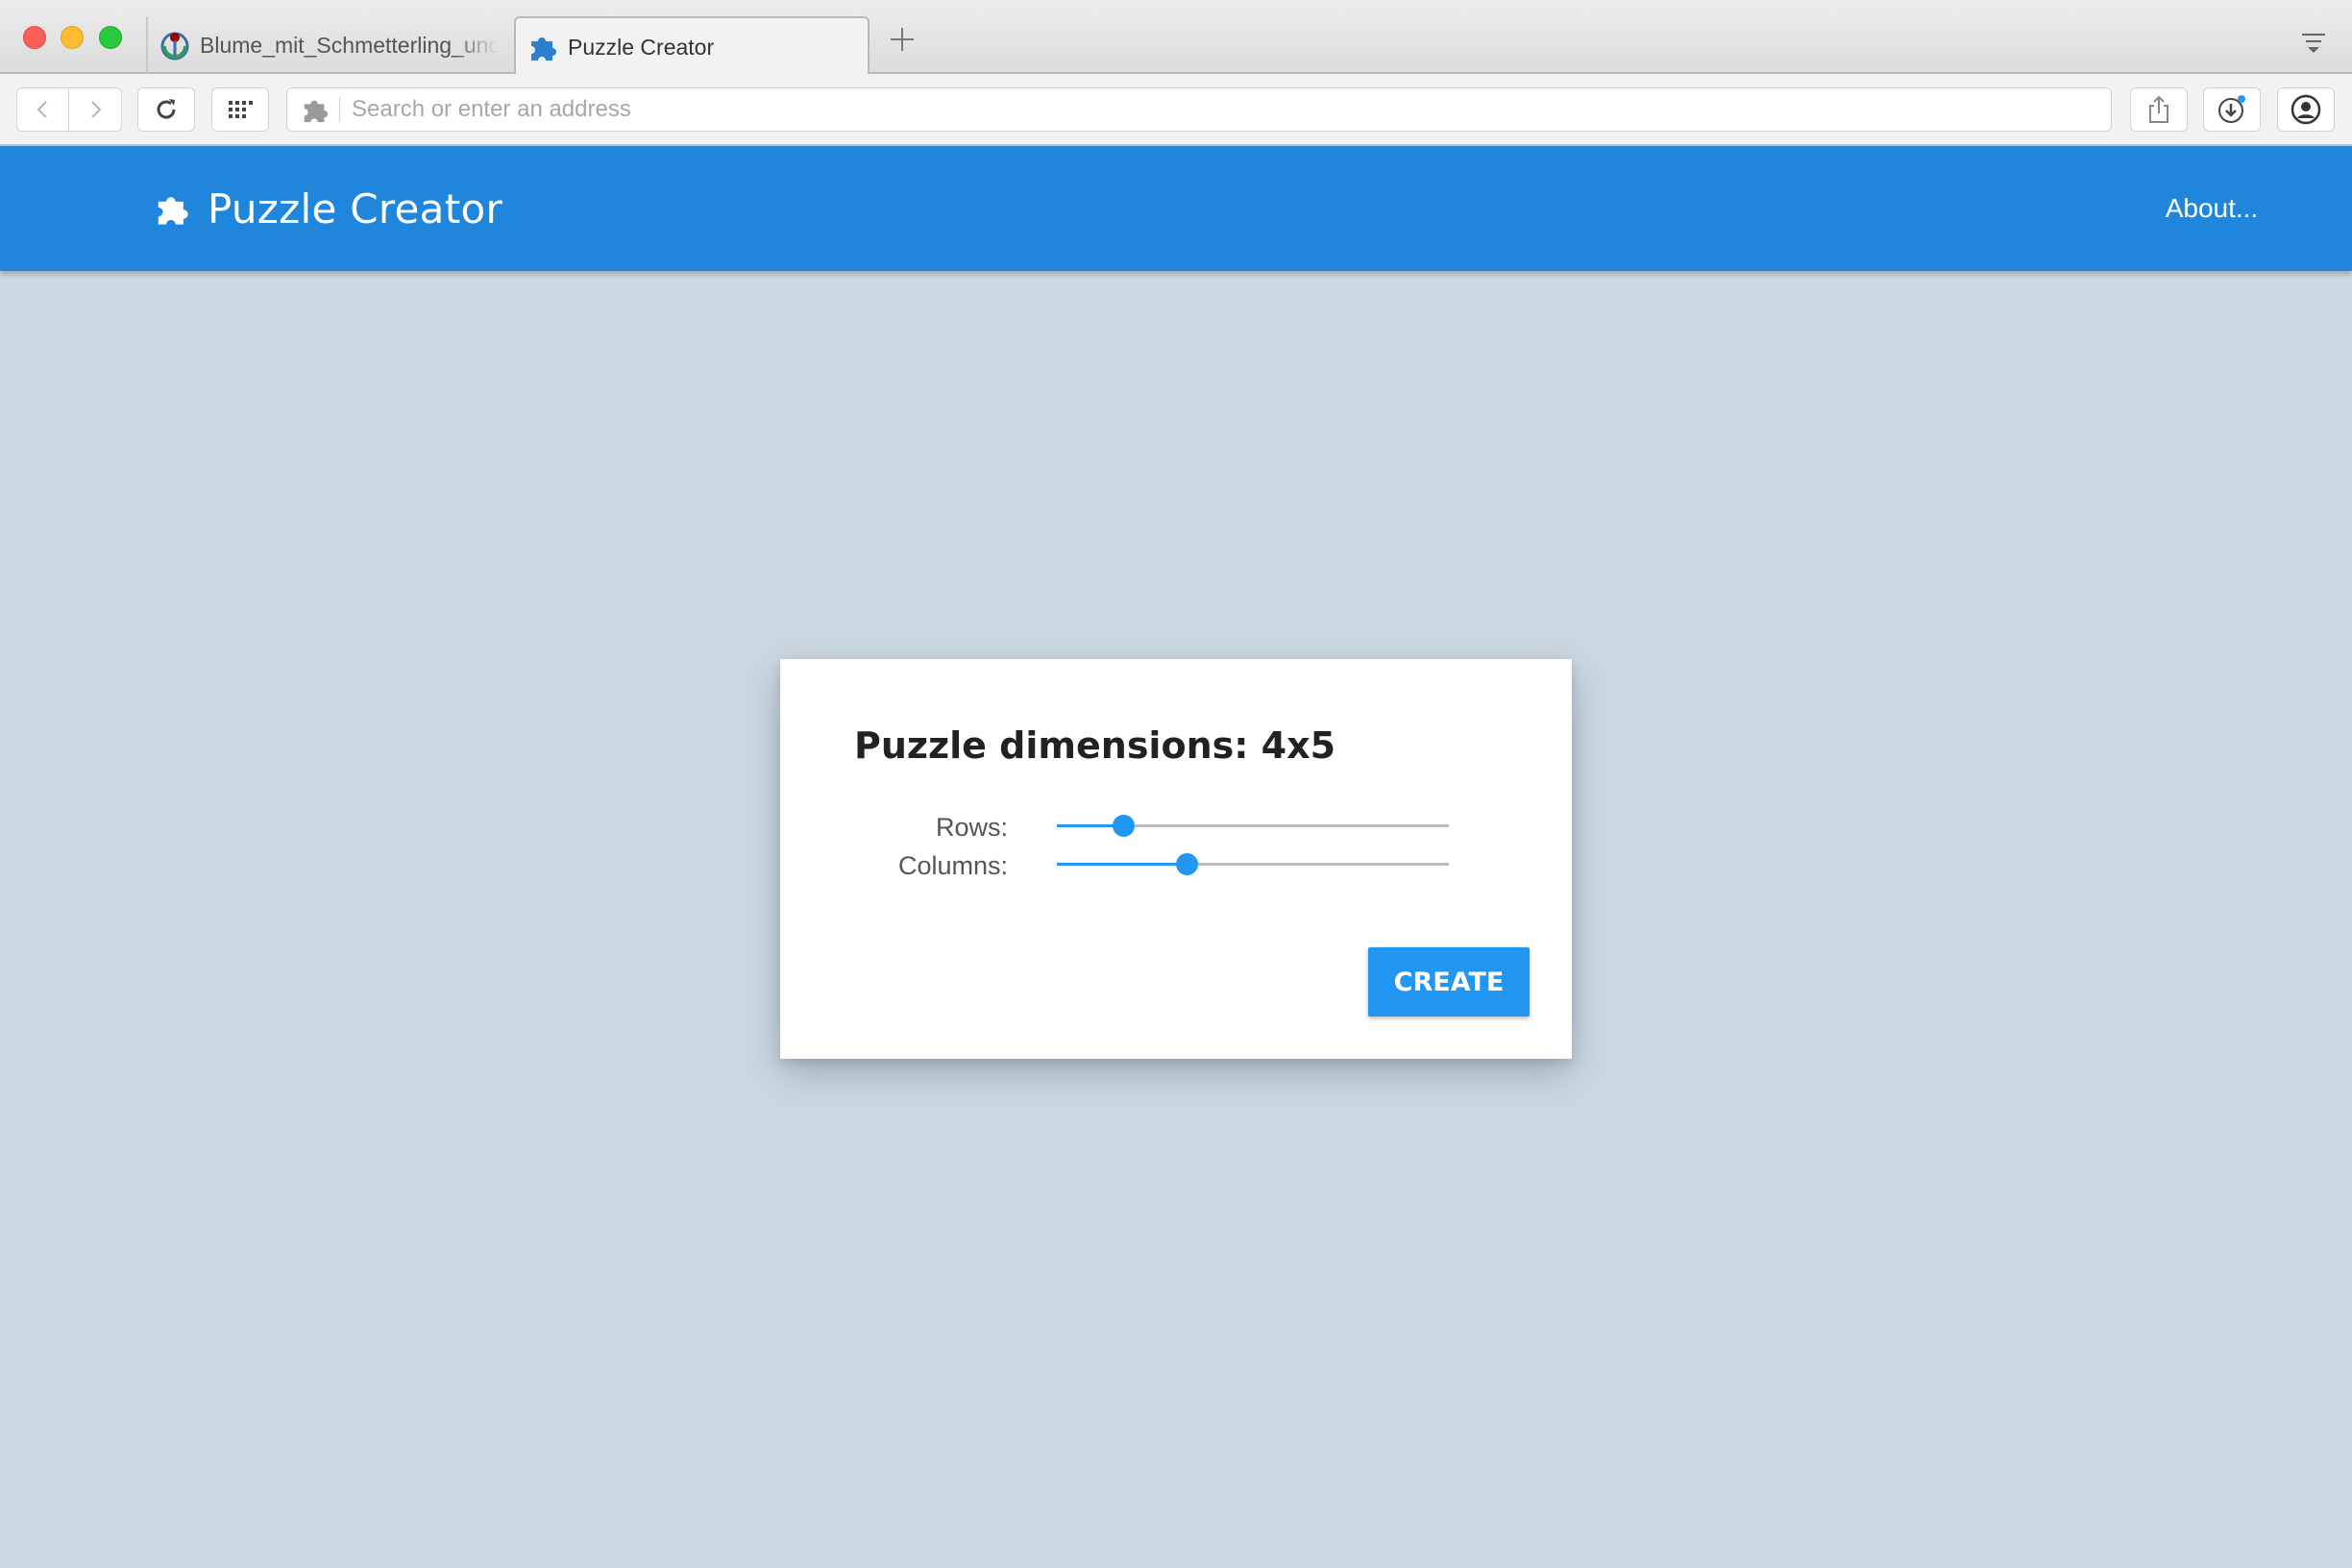 The width and height of the screenshot is (2352, 1568). I want to click on tab-wikimedia: Blume_mit_Schmetterling_und_Libelle, so click(329, 45).